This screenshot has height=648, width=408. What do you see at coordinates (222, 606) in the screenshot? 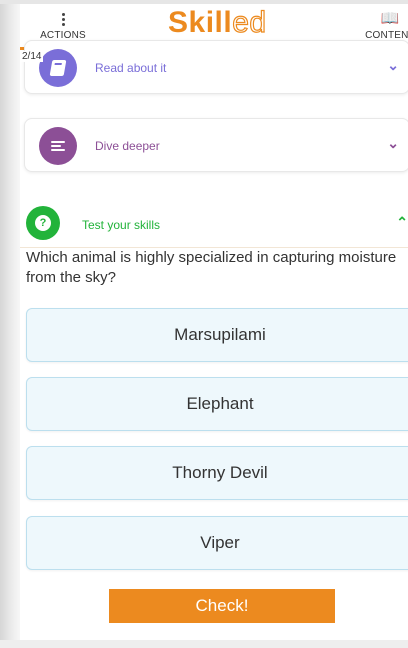
I see `check-button: Check!` at bounding box center [222, 606].